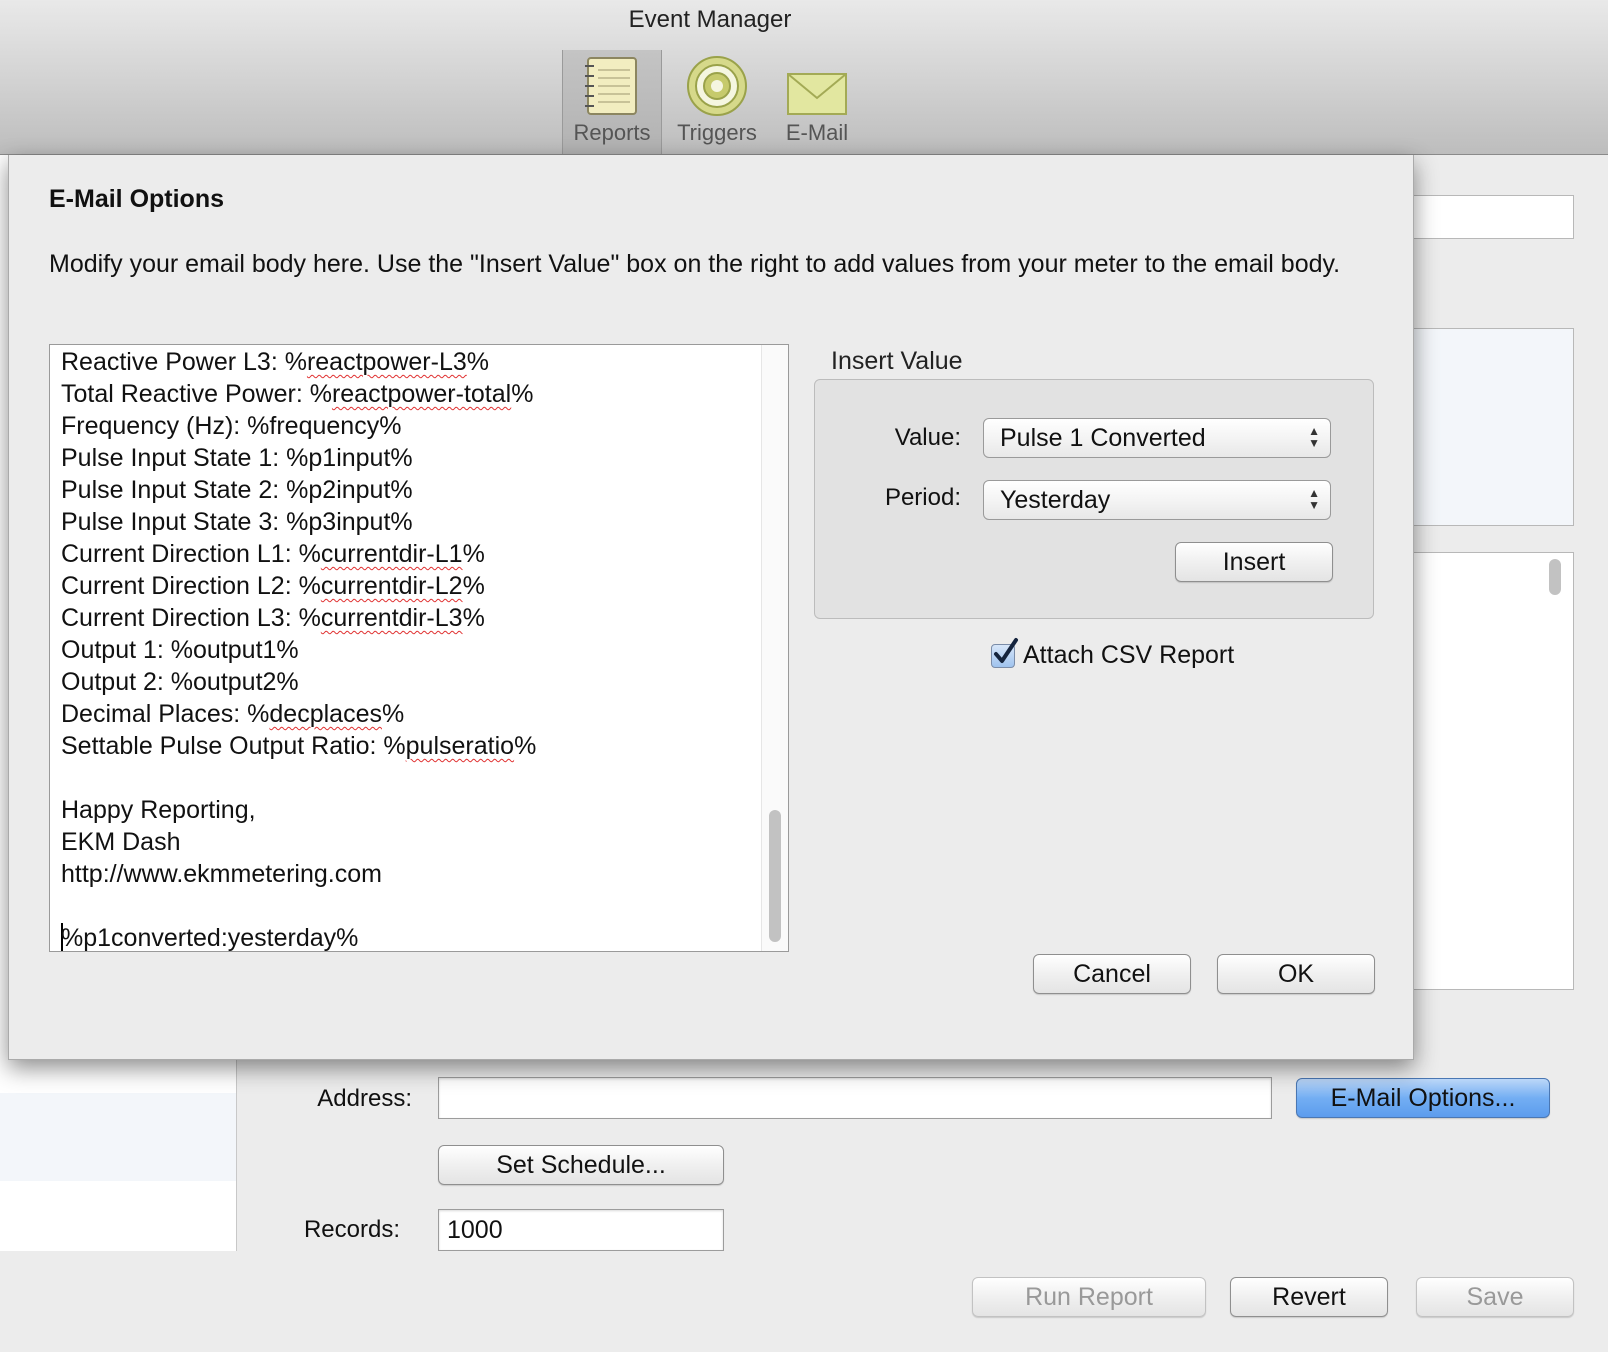 This screenshot has width=1608, height=1352. I want to click on misspelled-token: pulseratio, so click(460, 746).